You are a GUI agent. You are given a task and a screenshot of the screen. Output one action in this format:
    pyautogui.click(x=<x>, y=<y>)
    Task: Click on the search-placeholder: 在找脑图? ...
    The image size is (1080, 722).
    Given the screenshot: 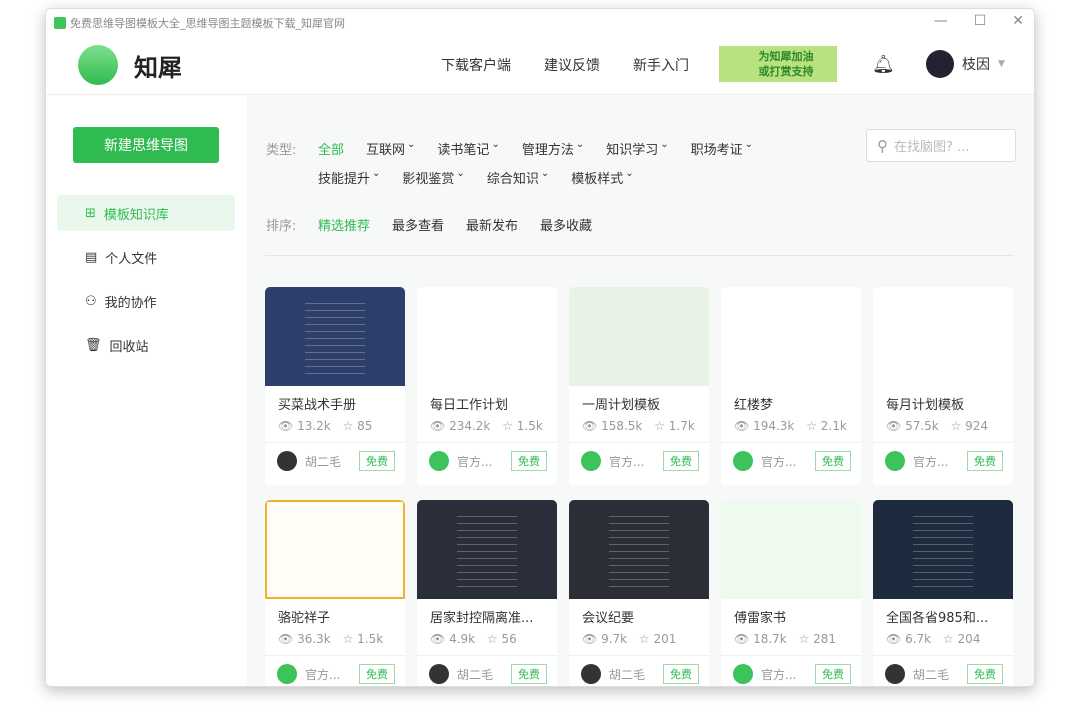 What is the action you would take?
    pyautogui.click(x=932, y=147)
    